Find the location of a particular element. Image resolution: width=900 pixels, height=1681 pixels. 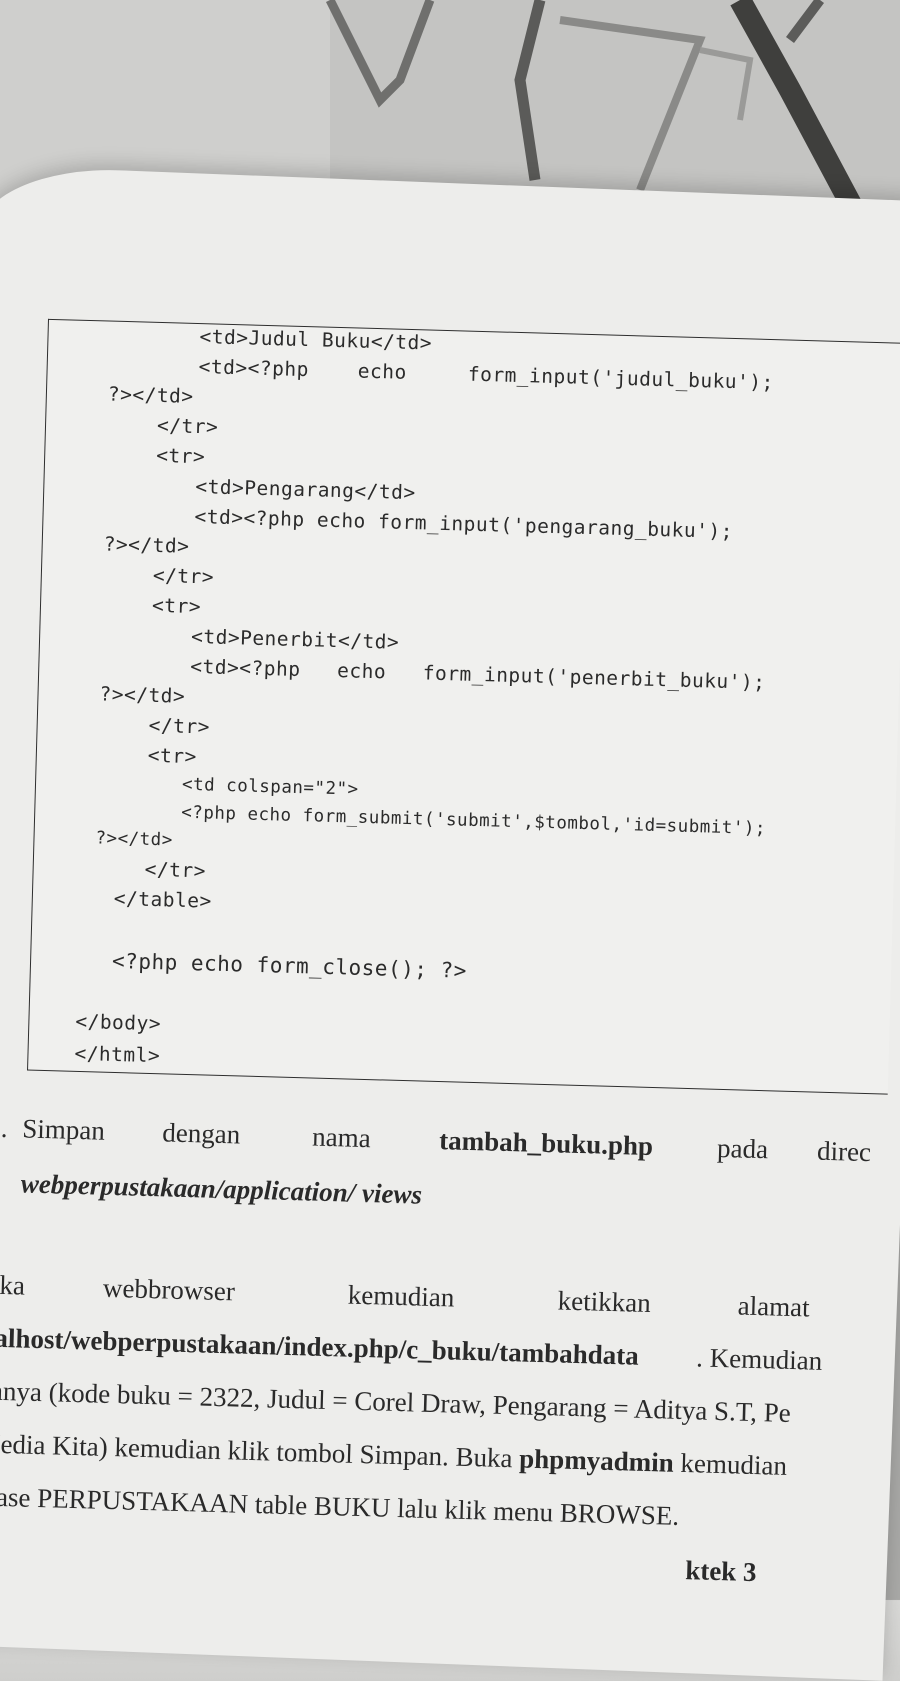

step-b-word: Simpan is located at coordinates (63, 1129).